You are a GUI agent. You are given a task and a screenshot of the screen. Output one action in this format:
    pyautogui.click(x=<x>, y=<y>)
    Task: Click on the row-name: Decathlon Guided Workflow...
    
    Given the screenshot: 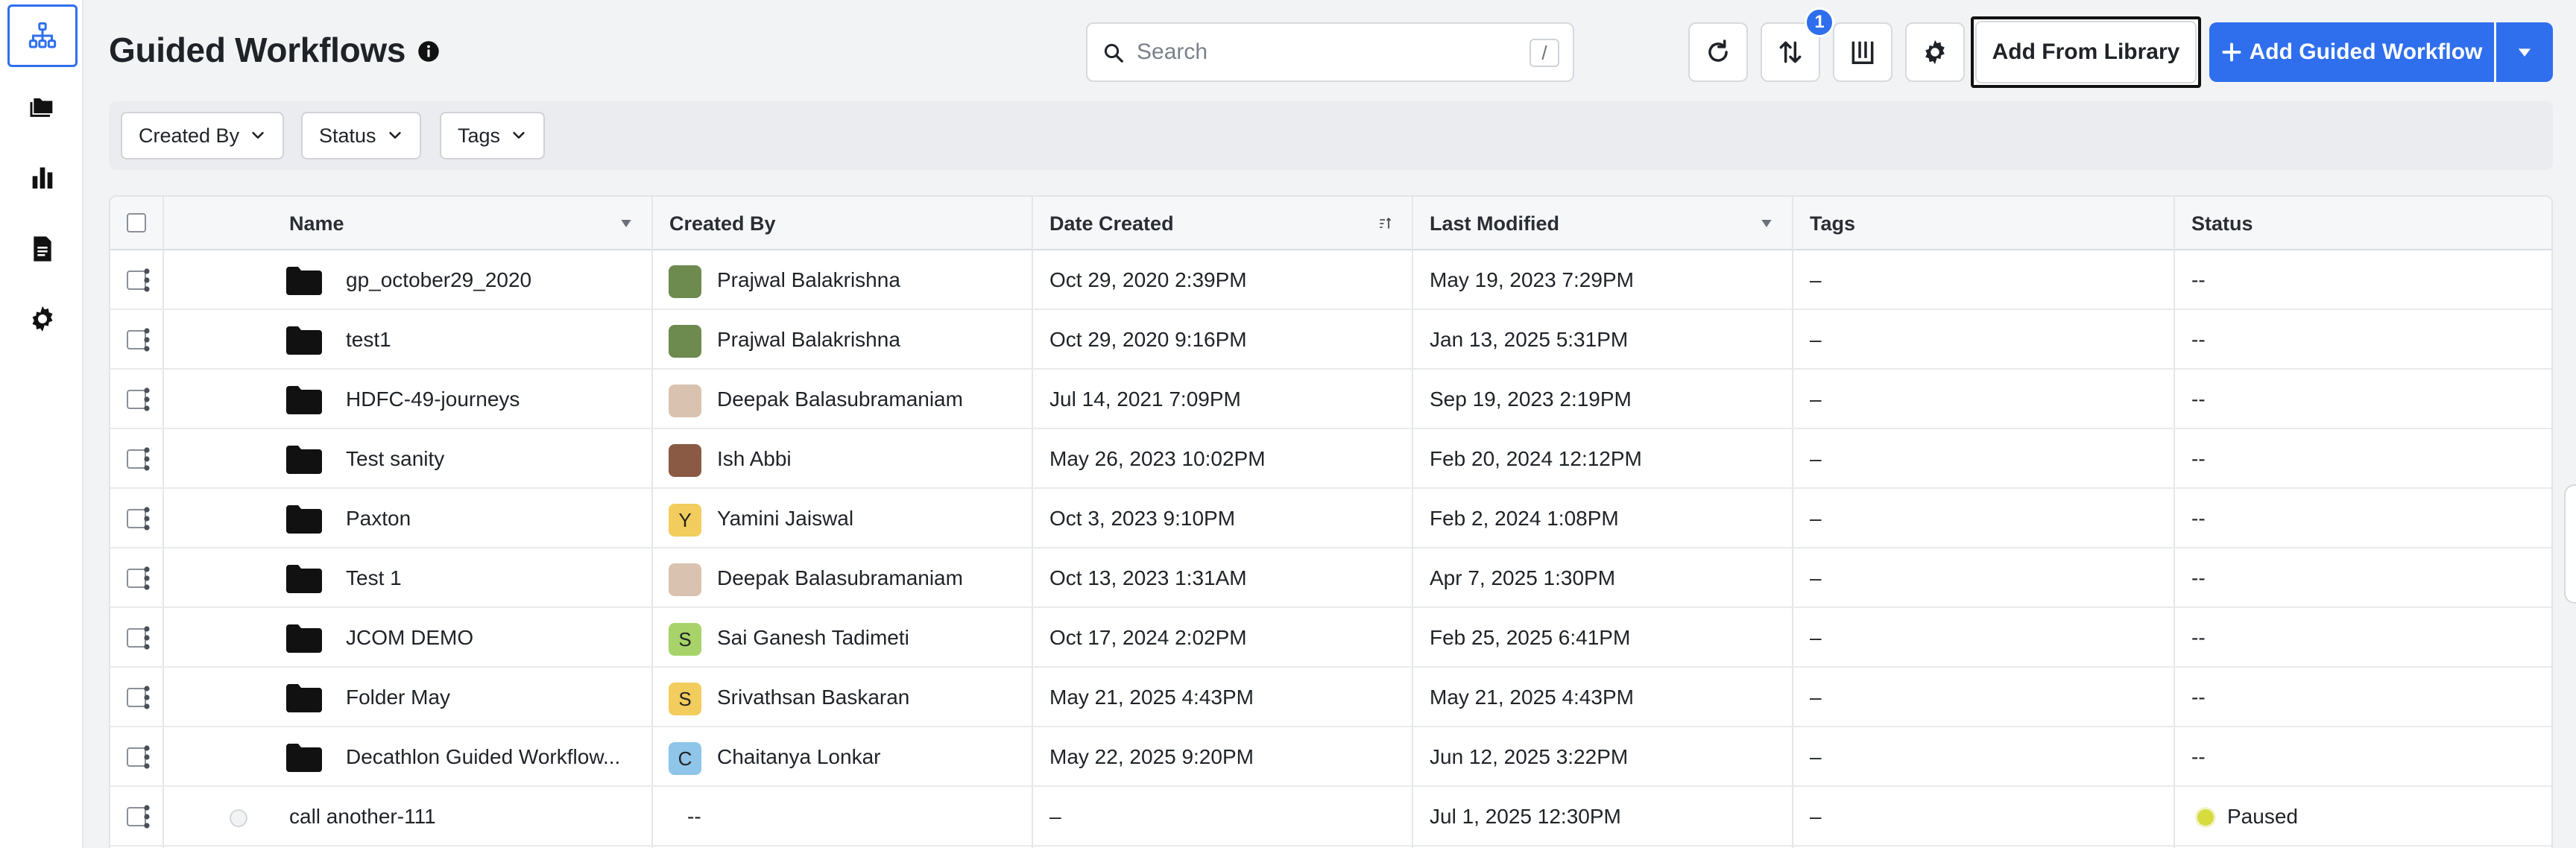 What is the action you would take?
    pyautogui.click(x=495, y=757)
    